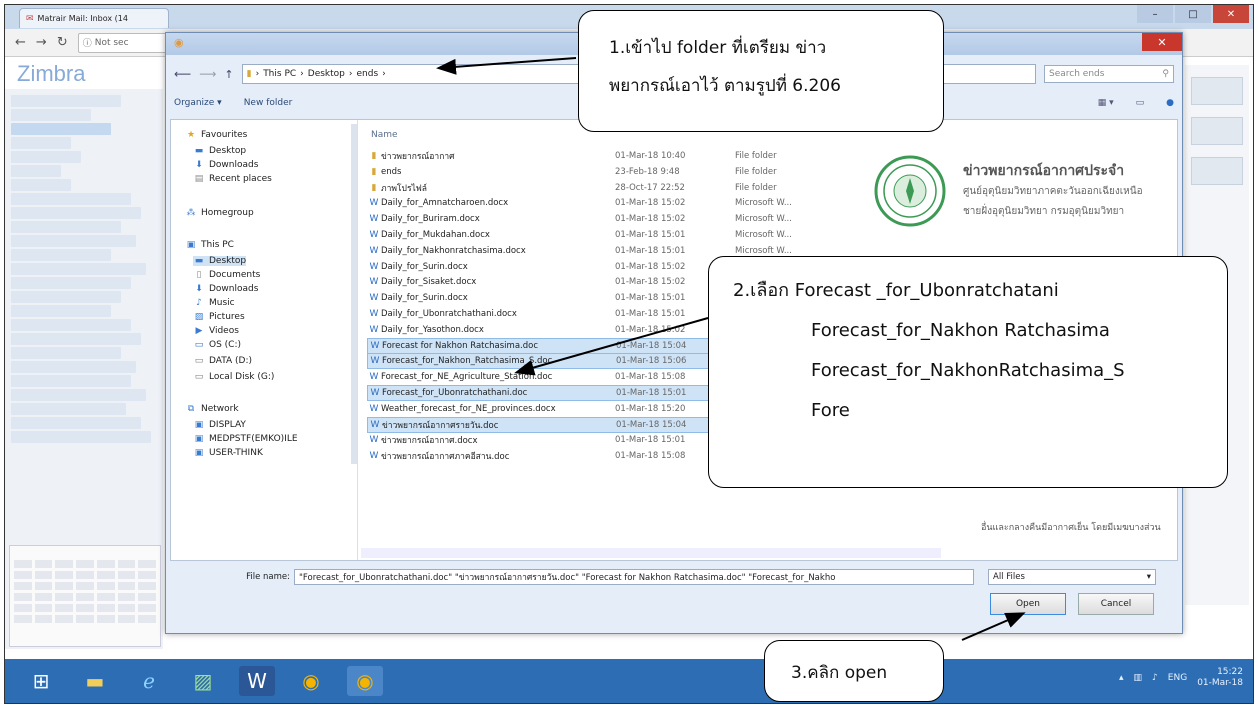  What do you see at coordinates (222, 361) in the screenshot?
I see `nav-data-d: ▭ DATA (D:)` at bounding box center [222, 361].